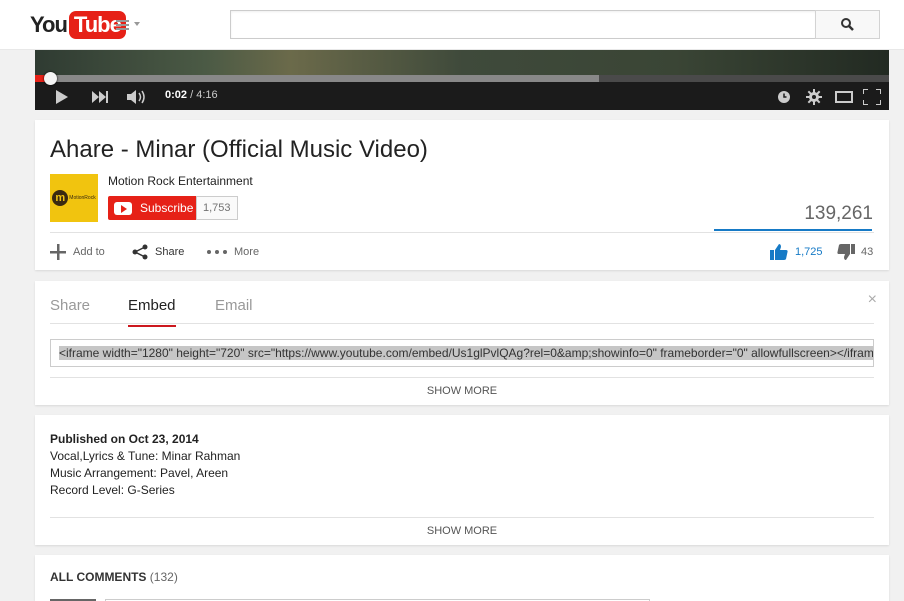 The width and height of the screenshot is (904, 601). What do you see at coordinates (462, 391) in the screenshot?
I see `embed-show-more-button: SHOW MORE` at bounding box center [462, 391].